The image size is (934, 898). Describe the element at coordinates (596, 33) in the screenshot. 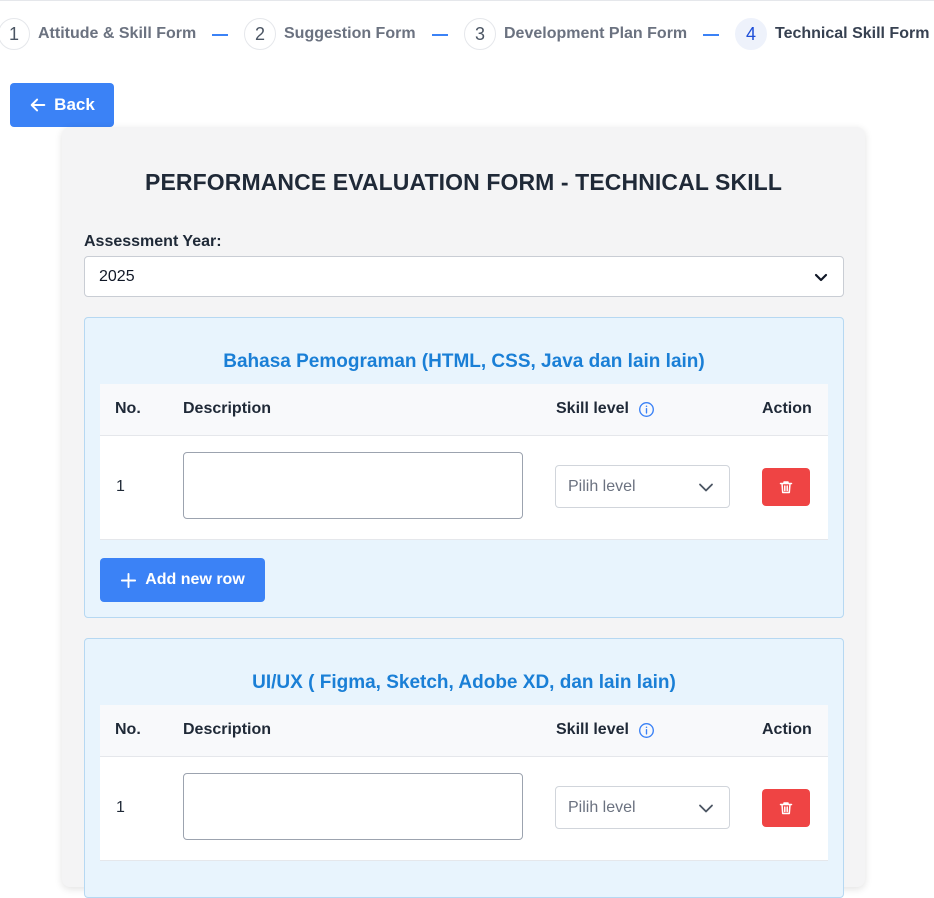

I see `step-label: Development Plan Form` at that location.